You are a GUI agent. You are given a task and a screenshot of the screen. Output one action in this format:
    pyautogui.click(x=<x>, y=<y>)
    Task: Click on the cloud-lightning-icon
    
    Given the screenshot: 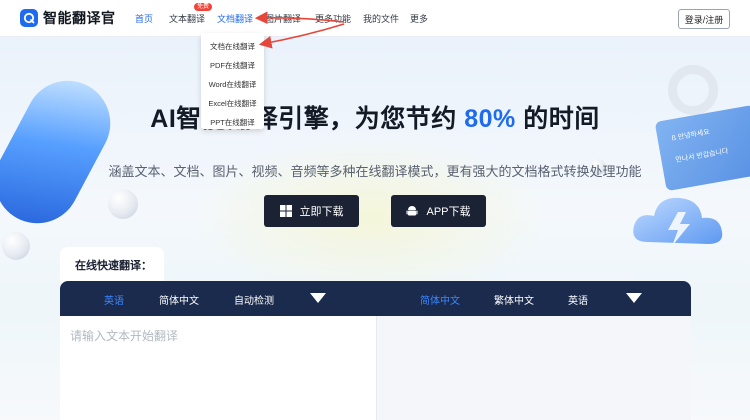 What is the action you would take?
    pyautogui.click(x=678, y=221)
    